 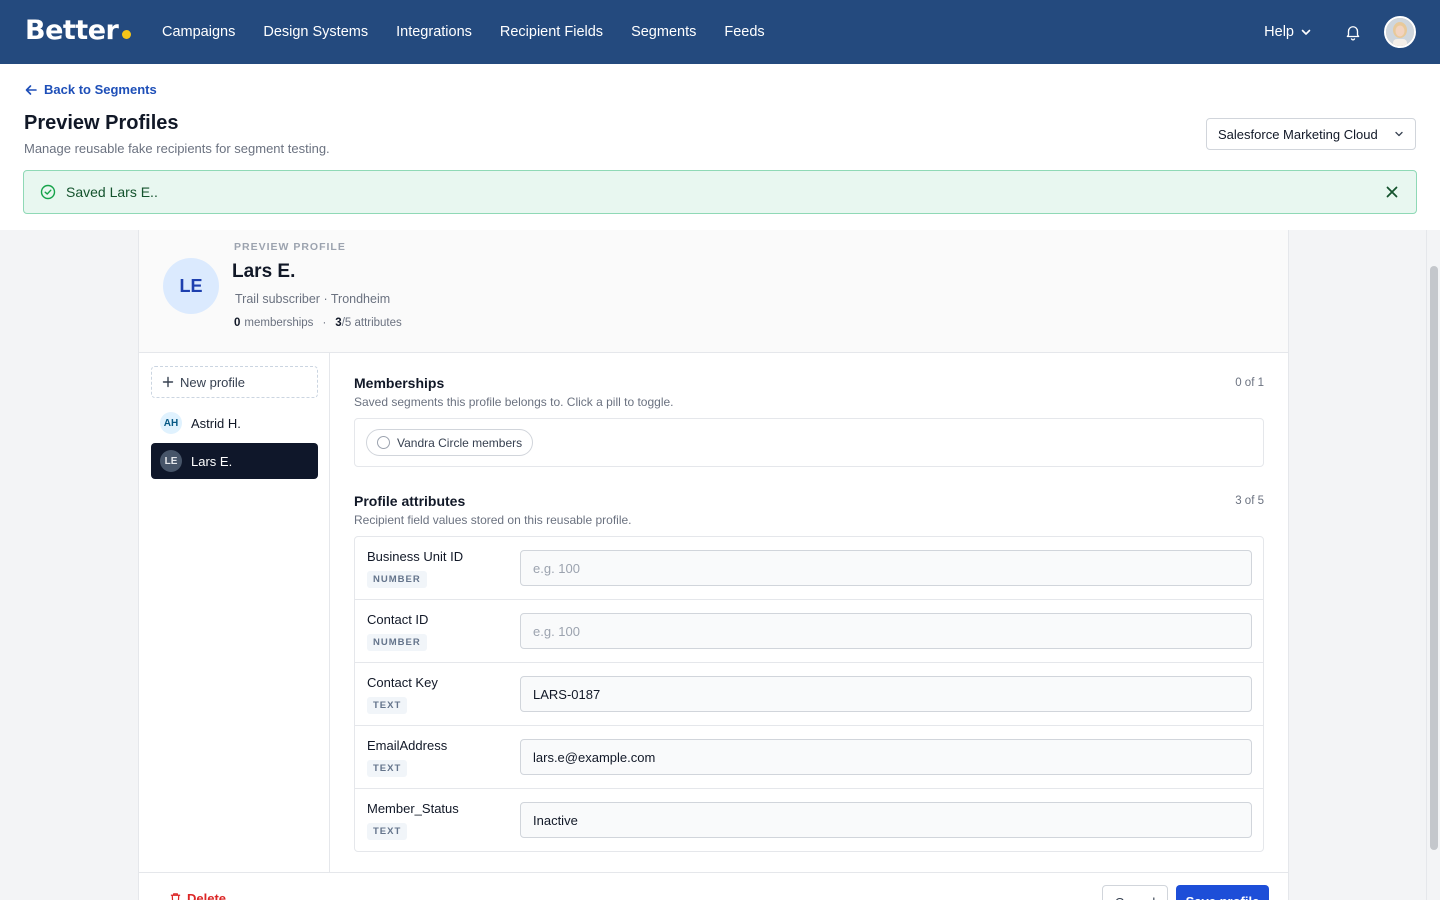 I want to click on segment-pill-vandra-circle: Vandra Circle members, so click(x=450, y=442).